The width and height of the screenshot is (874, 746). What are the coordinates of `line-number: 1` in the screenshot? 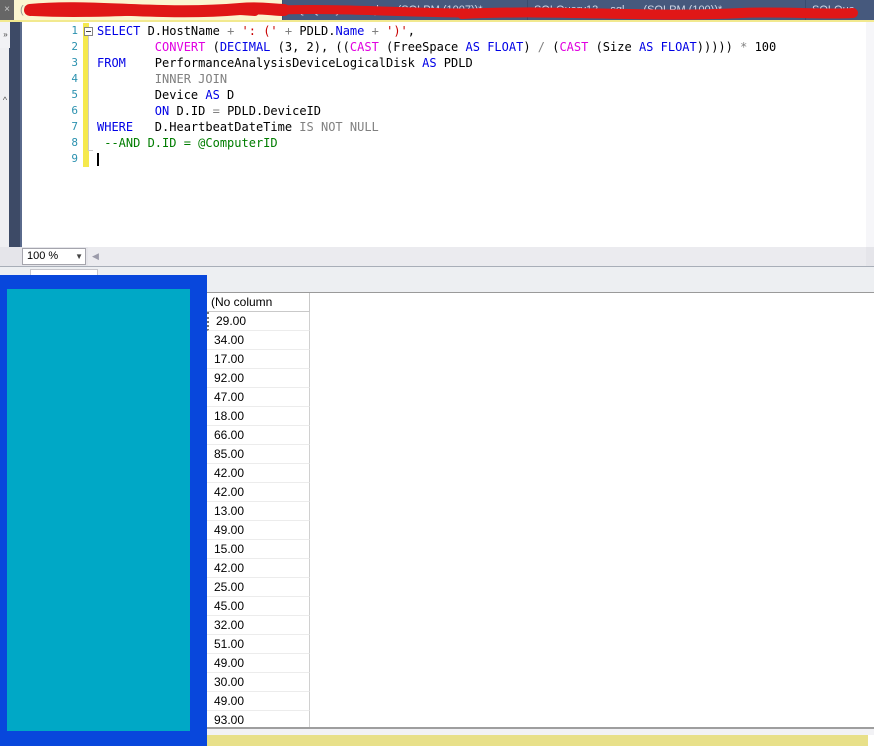 It's located at (74, 30).